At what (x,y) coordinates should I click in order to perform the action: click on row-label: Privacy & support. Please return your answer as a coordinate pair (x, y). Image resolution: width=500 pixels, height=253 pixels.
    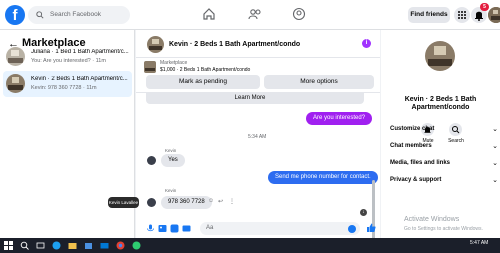
    Looking at the image, I should click on (416, 180).